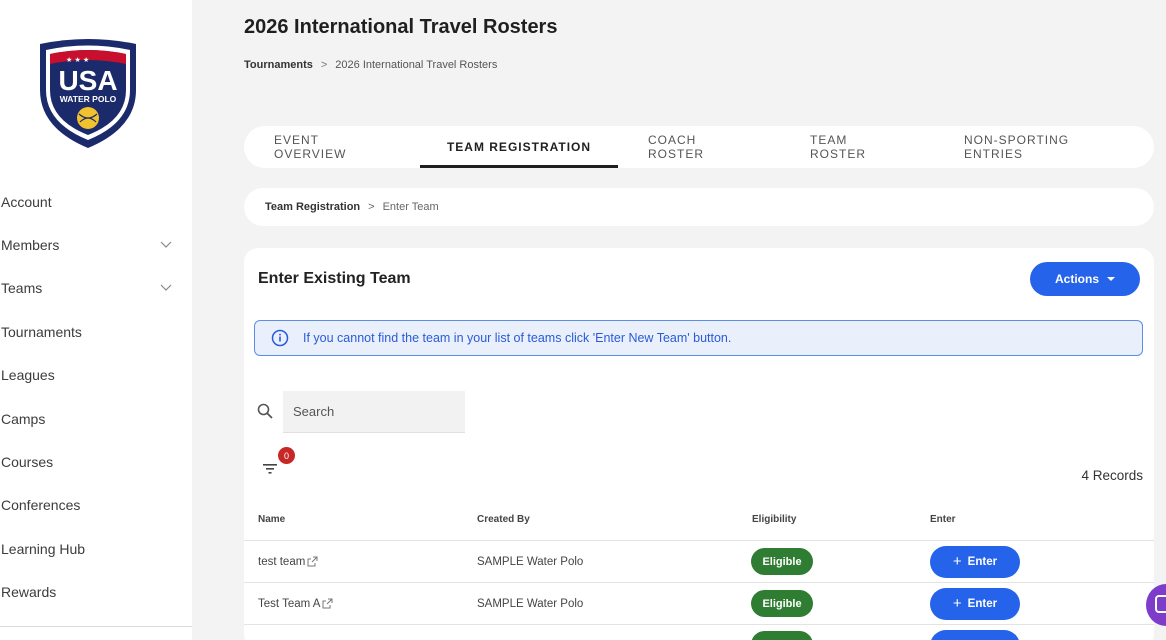 The height and width of the screenshot is (640, 1166). I want to click on column-header-enter: Enter, so click(943, 519).